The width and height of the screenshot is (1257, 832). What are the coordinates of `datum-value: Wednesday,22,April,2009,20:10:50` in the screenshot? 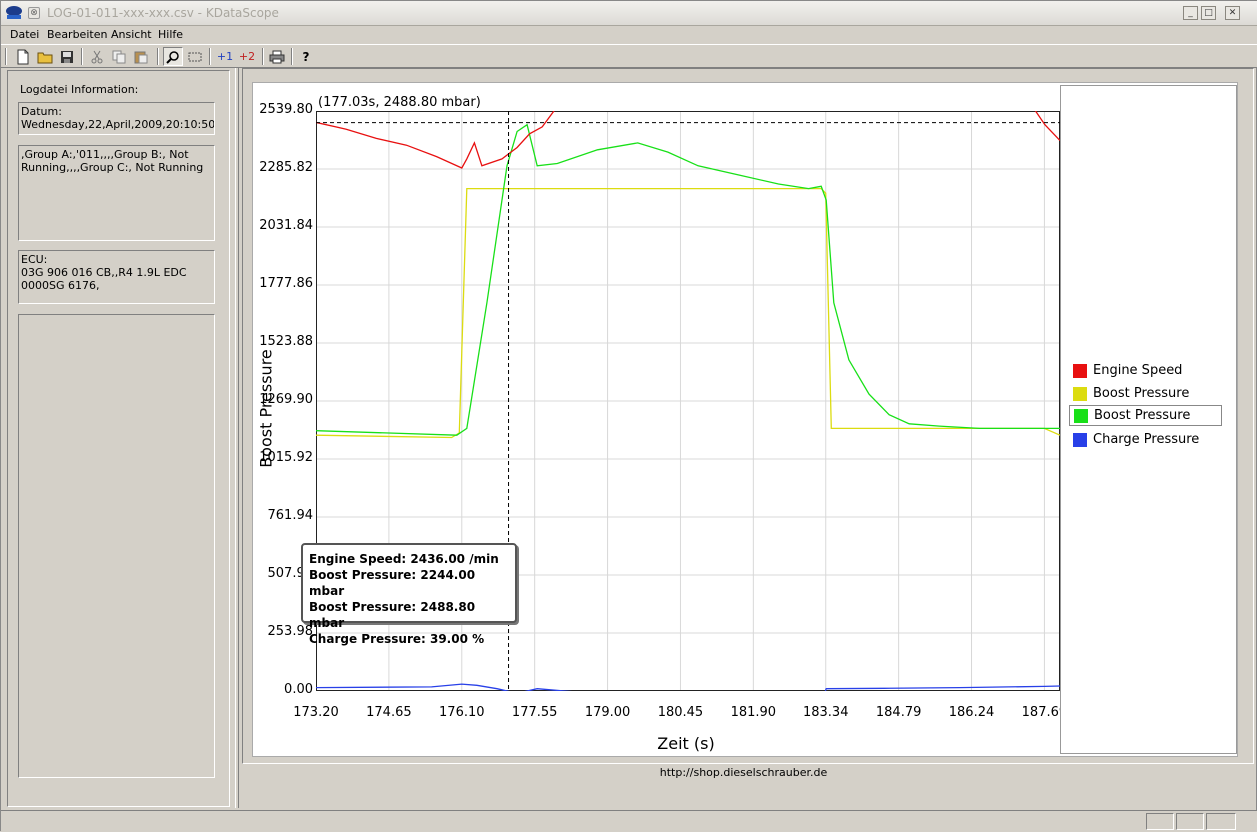 It's located at (118, 124).